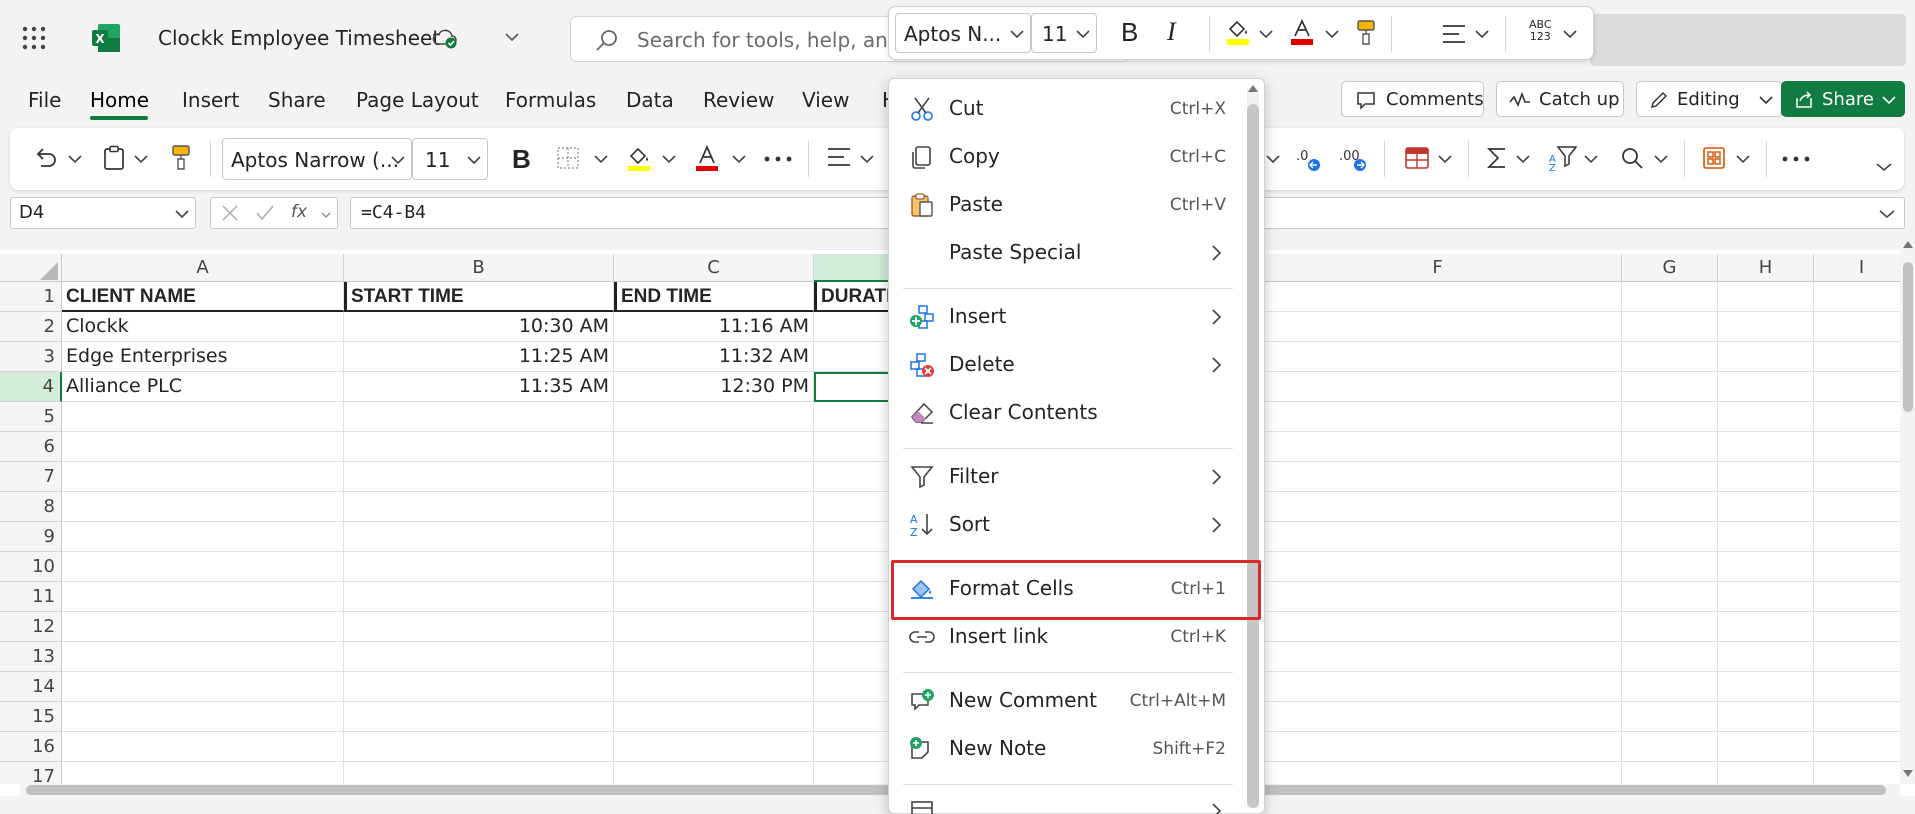 This screenshot has height=814, width=1915. I want to click on table-chevron-icon, so click(1445, 159).